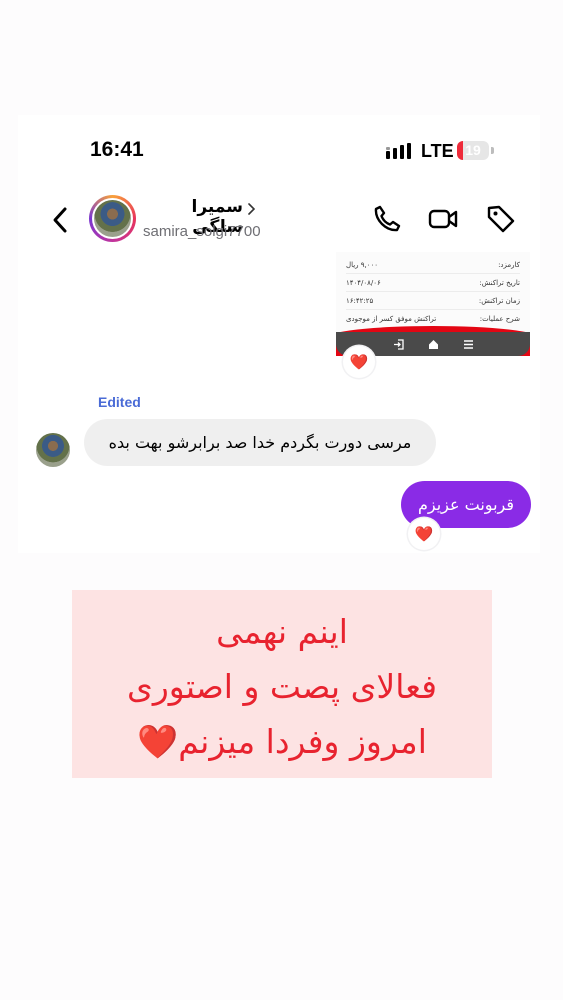 This screenshot has width=563, height=1000. Describe the element at coordinates (117, 149) in the screenshot. I see `status-time: 16:41` at that location.